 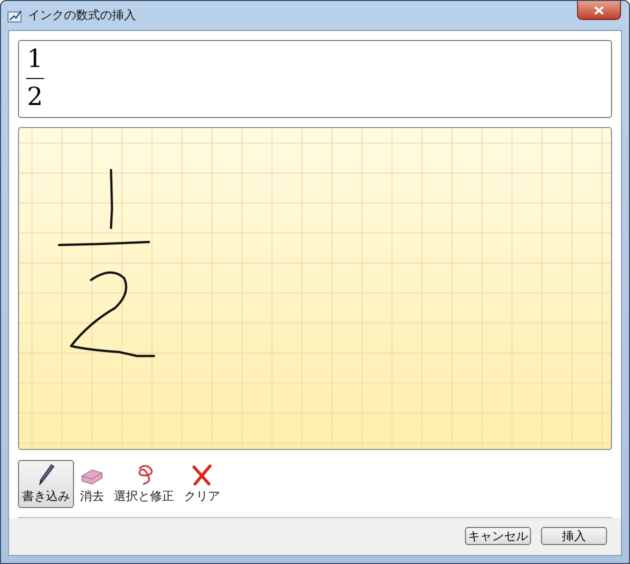 I want to click on close-button, so click(x=599, y=10).